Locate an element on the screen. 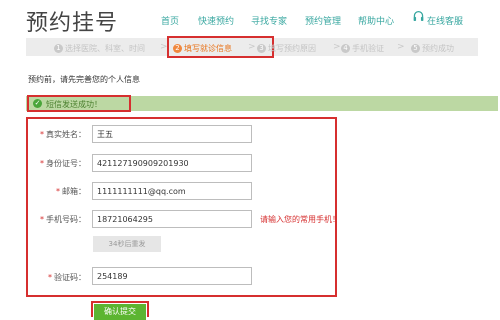 This screenshot has width=500, height=320. success-message: 短信发送成功！ is located at coordinates (74, 104).